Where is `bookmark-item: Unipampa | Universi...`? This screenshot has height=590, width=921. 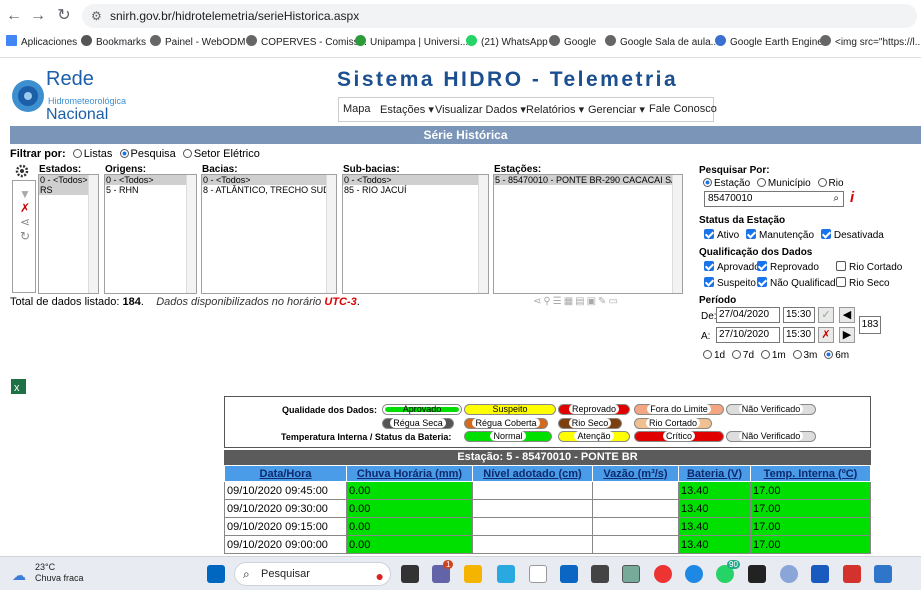 bookmark-item: Unipampa | Universi... is located at coordinates (411, 43).